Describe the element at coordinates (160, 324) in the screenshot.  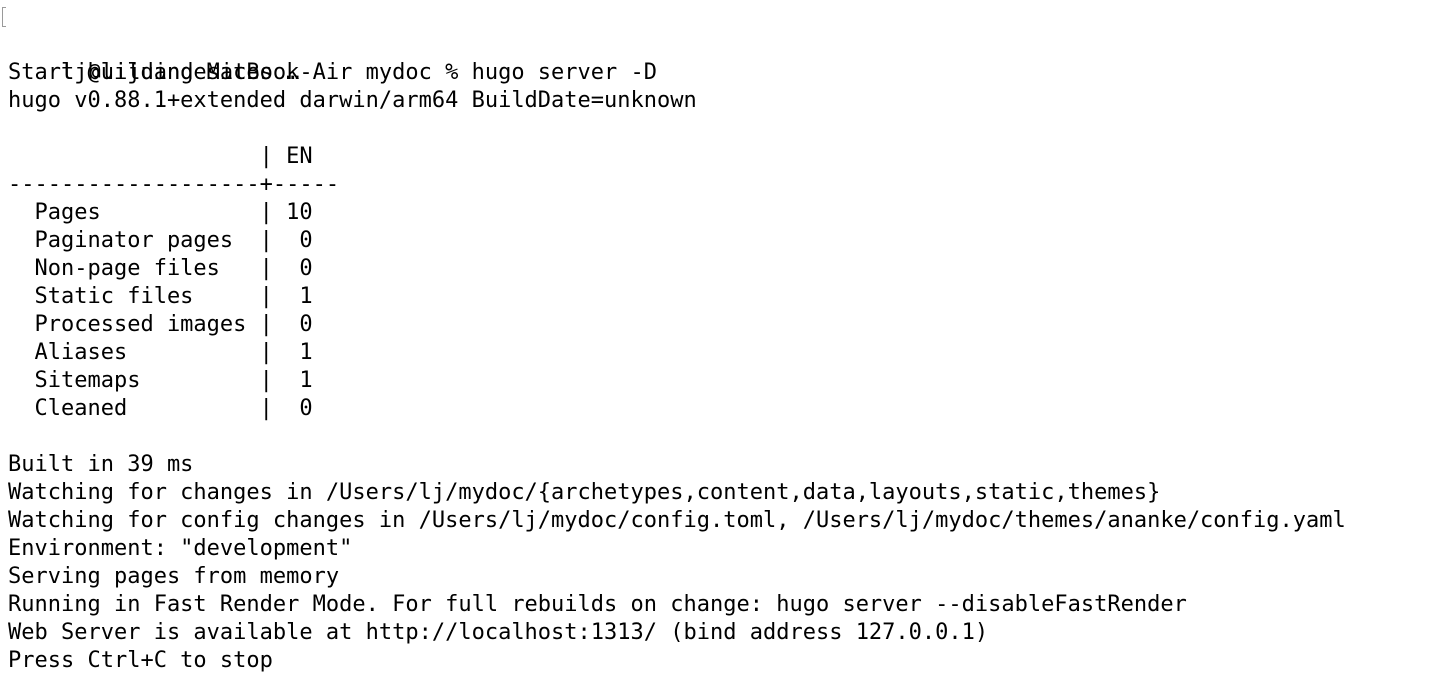
I see `terminal-line: Processed images | 0` at that location.